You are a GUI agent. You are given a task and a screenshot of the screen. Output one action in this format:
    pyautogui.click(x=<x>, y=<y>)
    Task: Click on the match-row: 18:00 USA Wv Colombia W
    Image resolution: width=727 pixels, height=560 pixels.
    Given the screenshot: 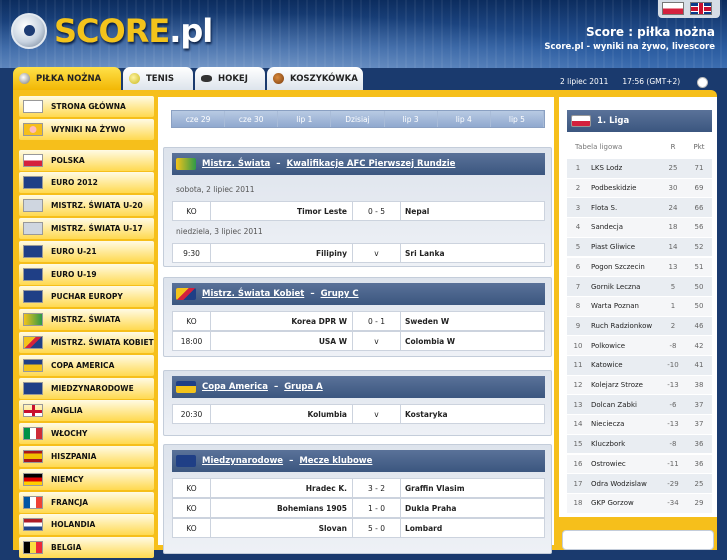 What is the action you would take?
    pyautogui.click(x=358, y=341)
    